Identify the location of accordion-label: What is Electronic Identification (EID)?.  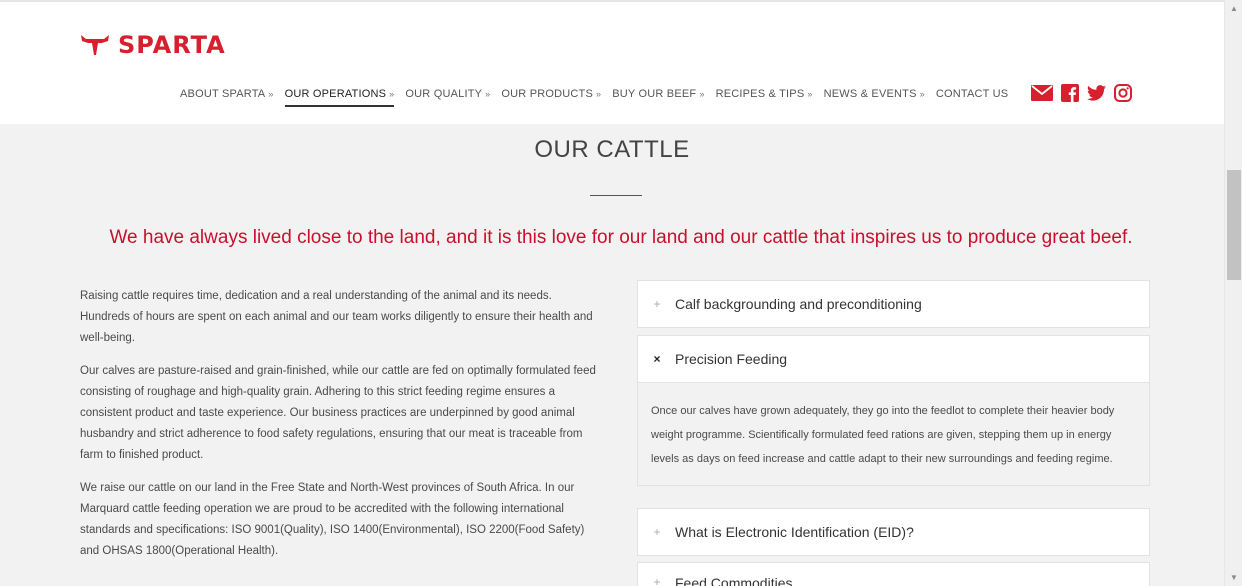
(794, 532).